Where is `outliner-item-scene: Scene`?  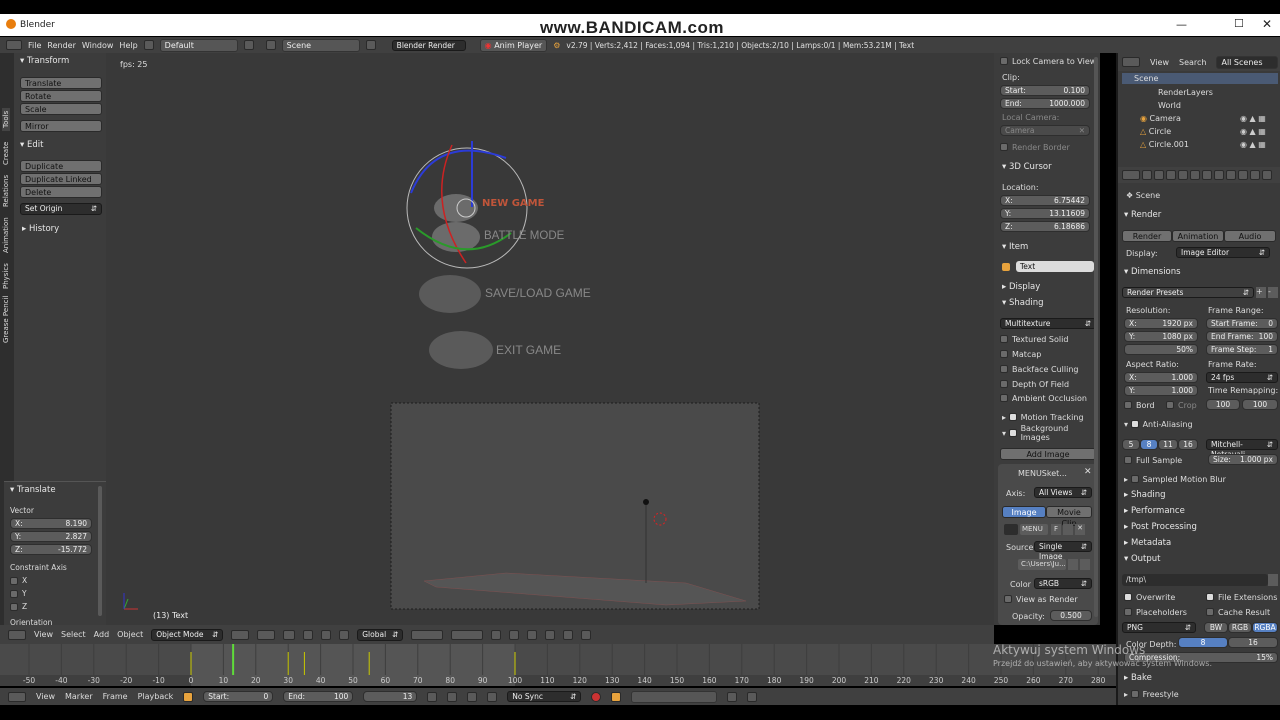
outliner-item-scene: Scene is located at coordinates (1200, 78).